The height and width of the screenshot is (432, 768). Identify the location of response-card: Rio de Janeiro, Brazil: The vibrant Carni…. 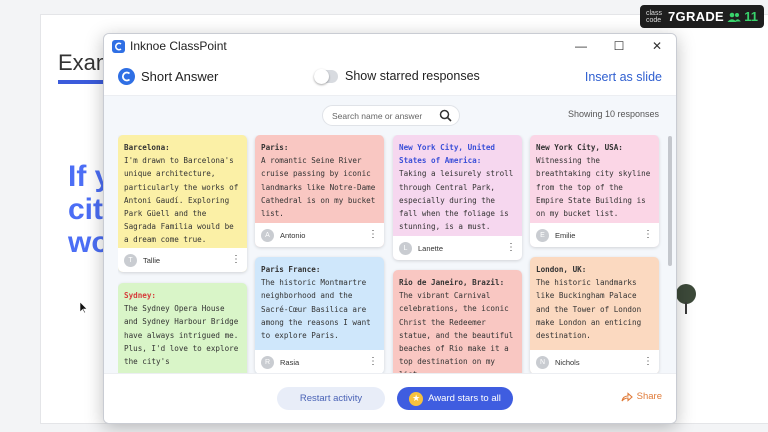
(457, 322).